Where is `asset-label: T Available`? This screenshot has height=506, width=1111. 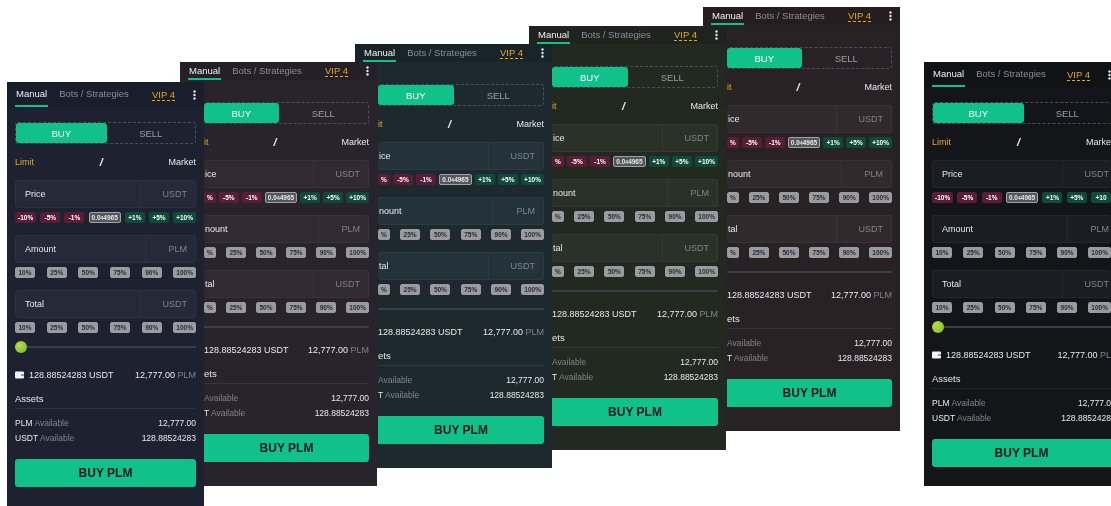
asset-label: T Available is located at coordinates (399, 395).